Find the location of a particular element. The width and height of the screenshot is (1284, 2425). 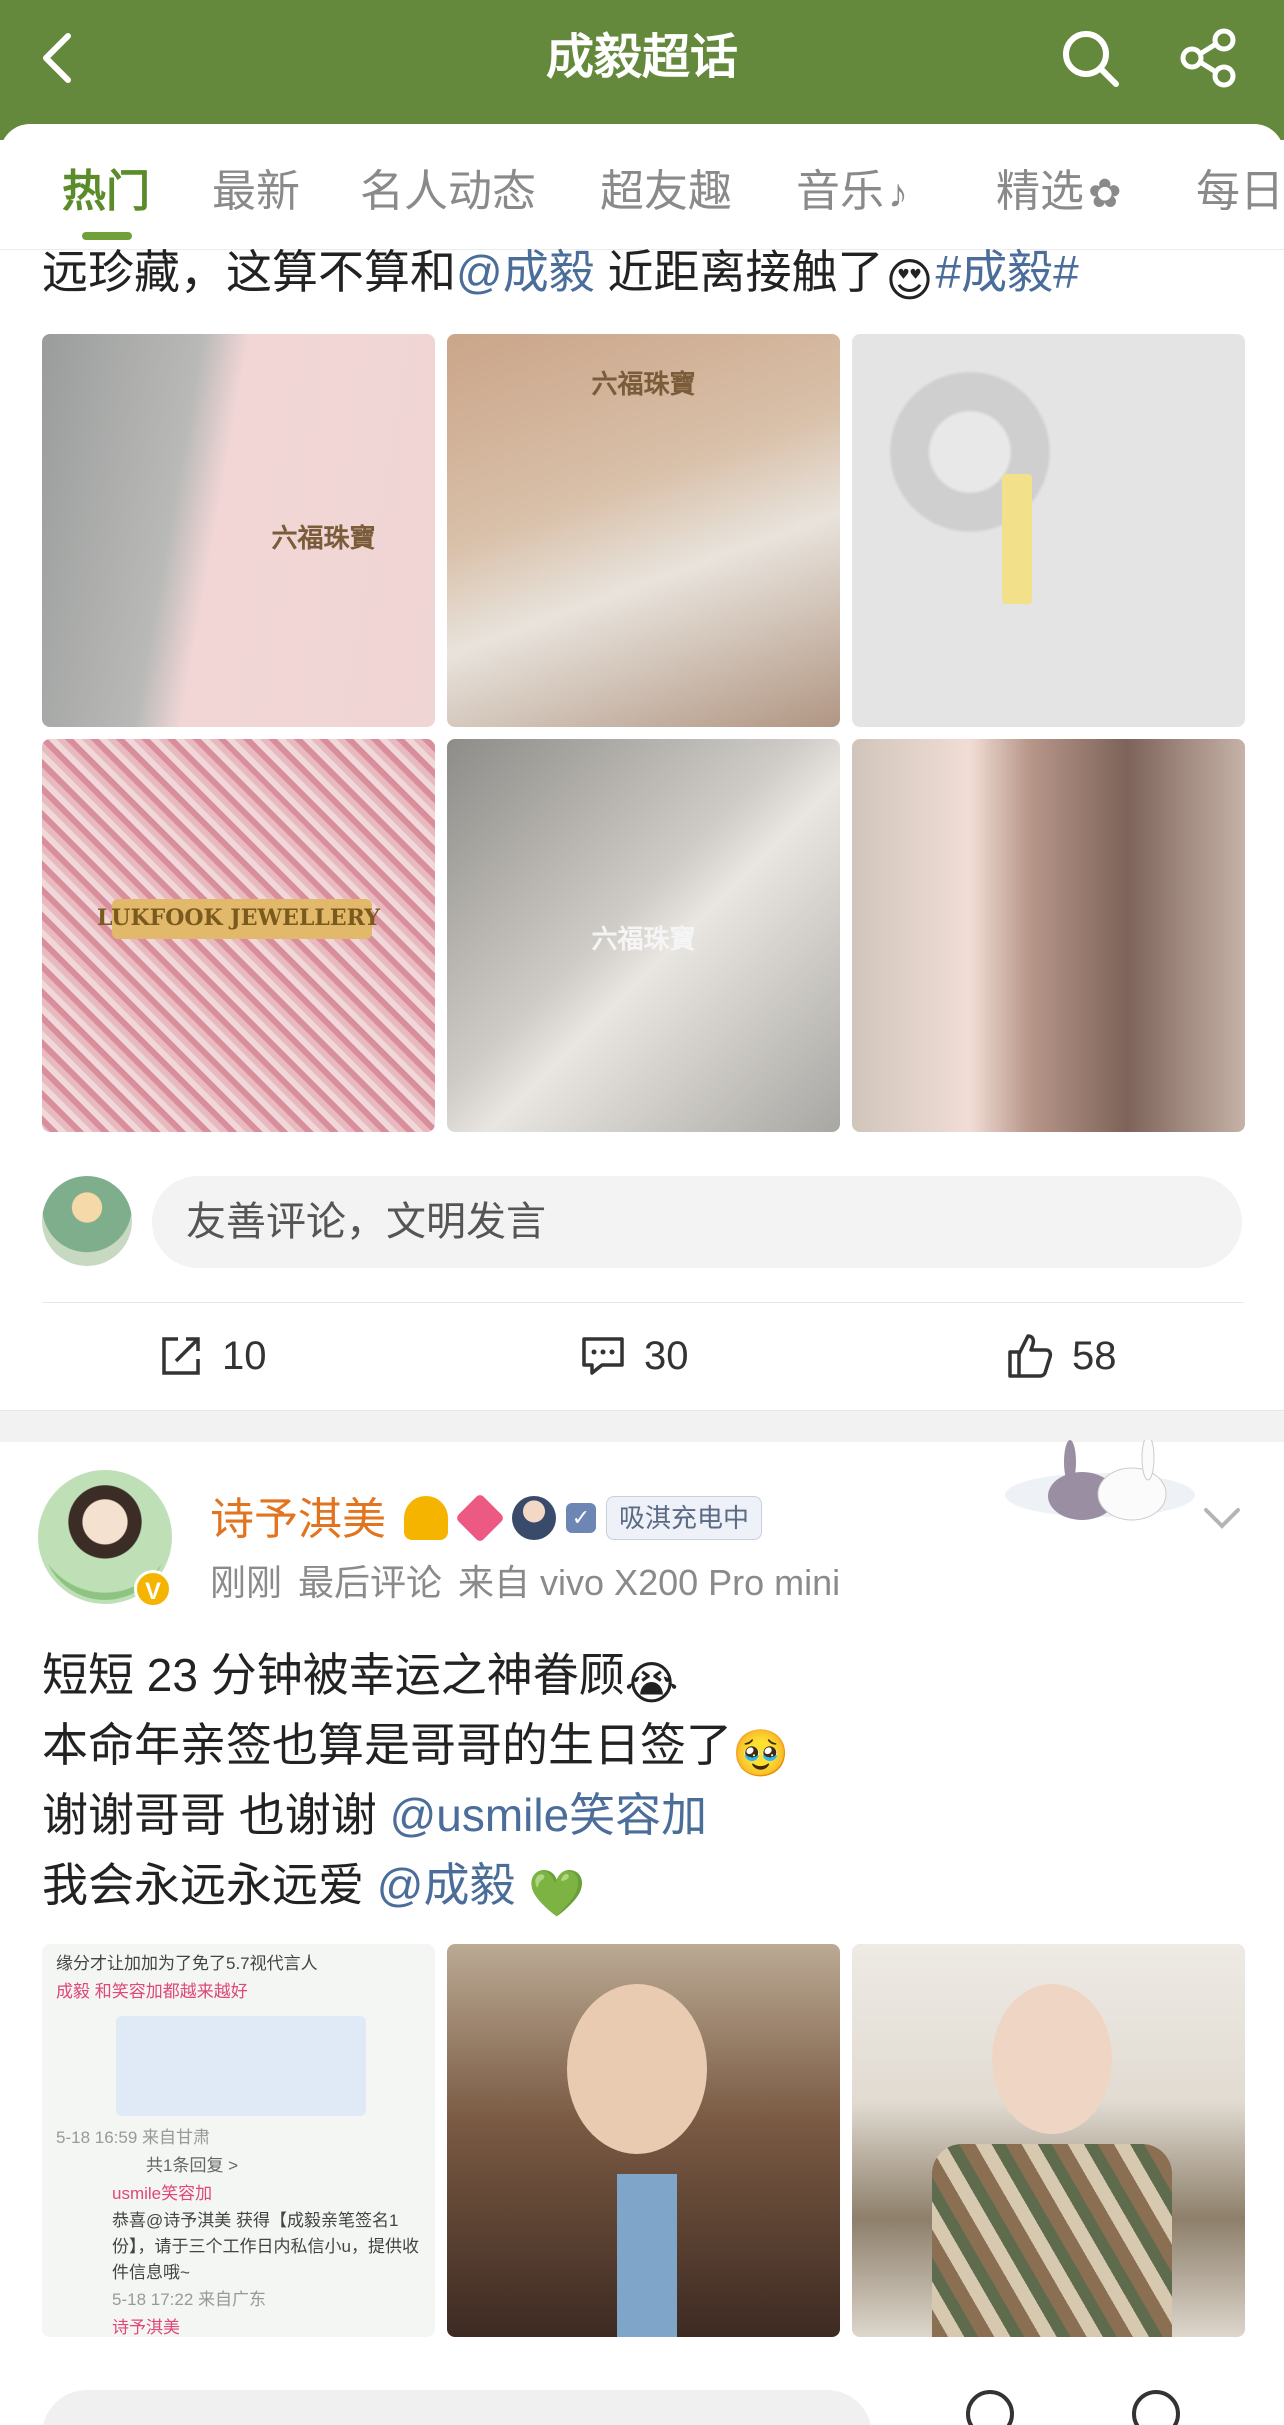

tab-music: 音乐 ♪ is located at coordinates (852, 193).